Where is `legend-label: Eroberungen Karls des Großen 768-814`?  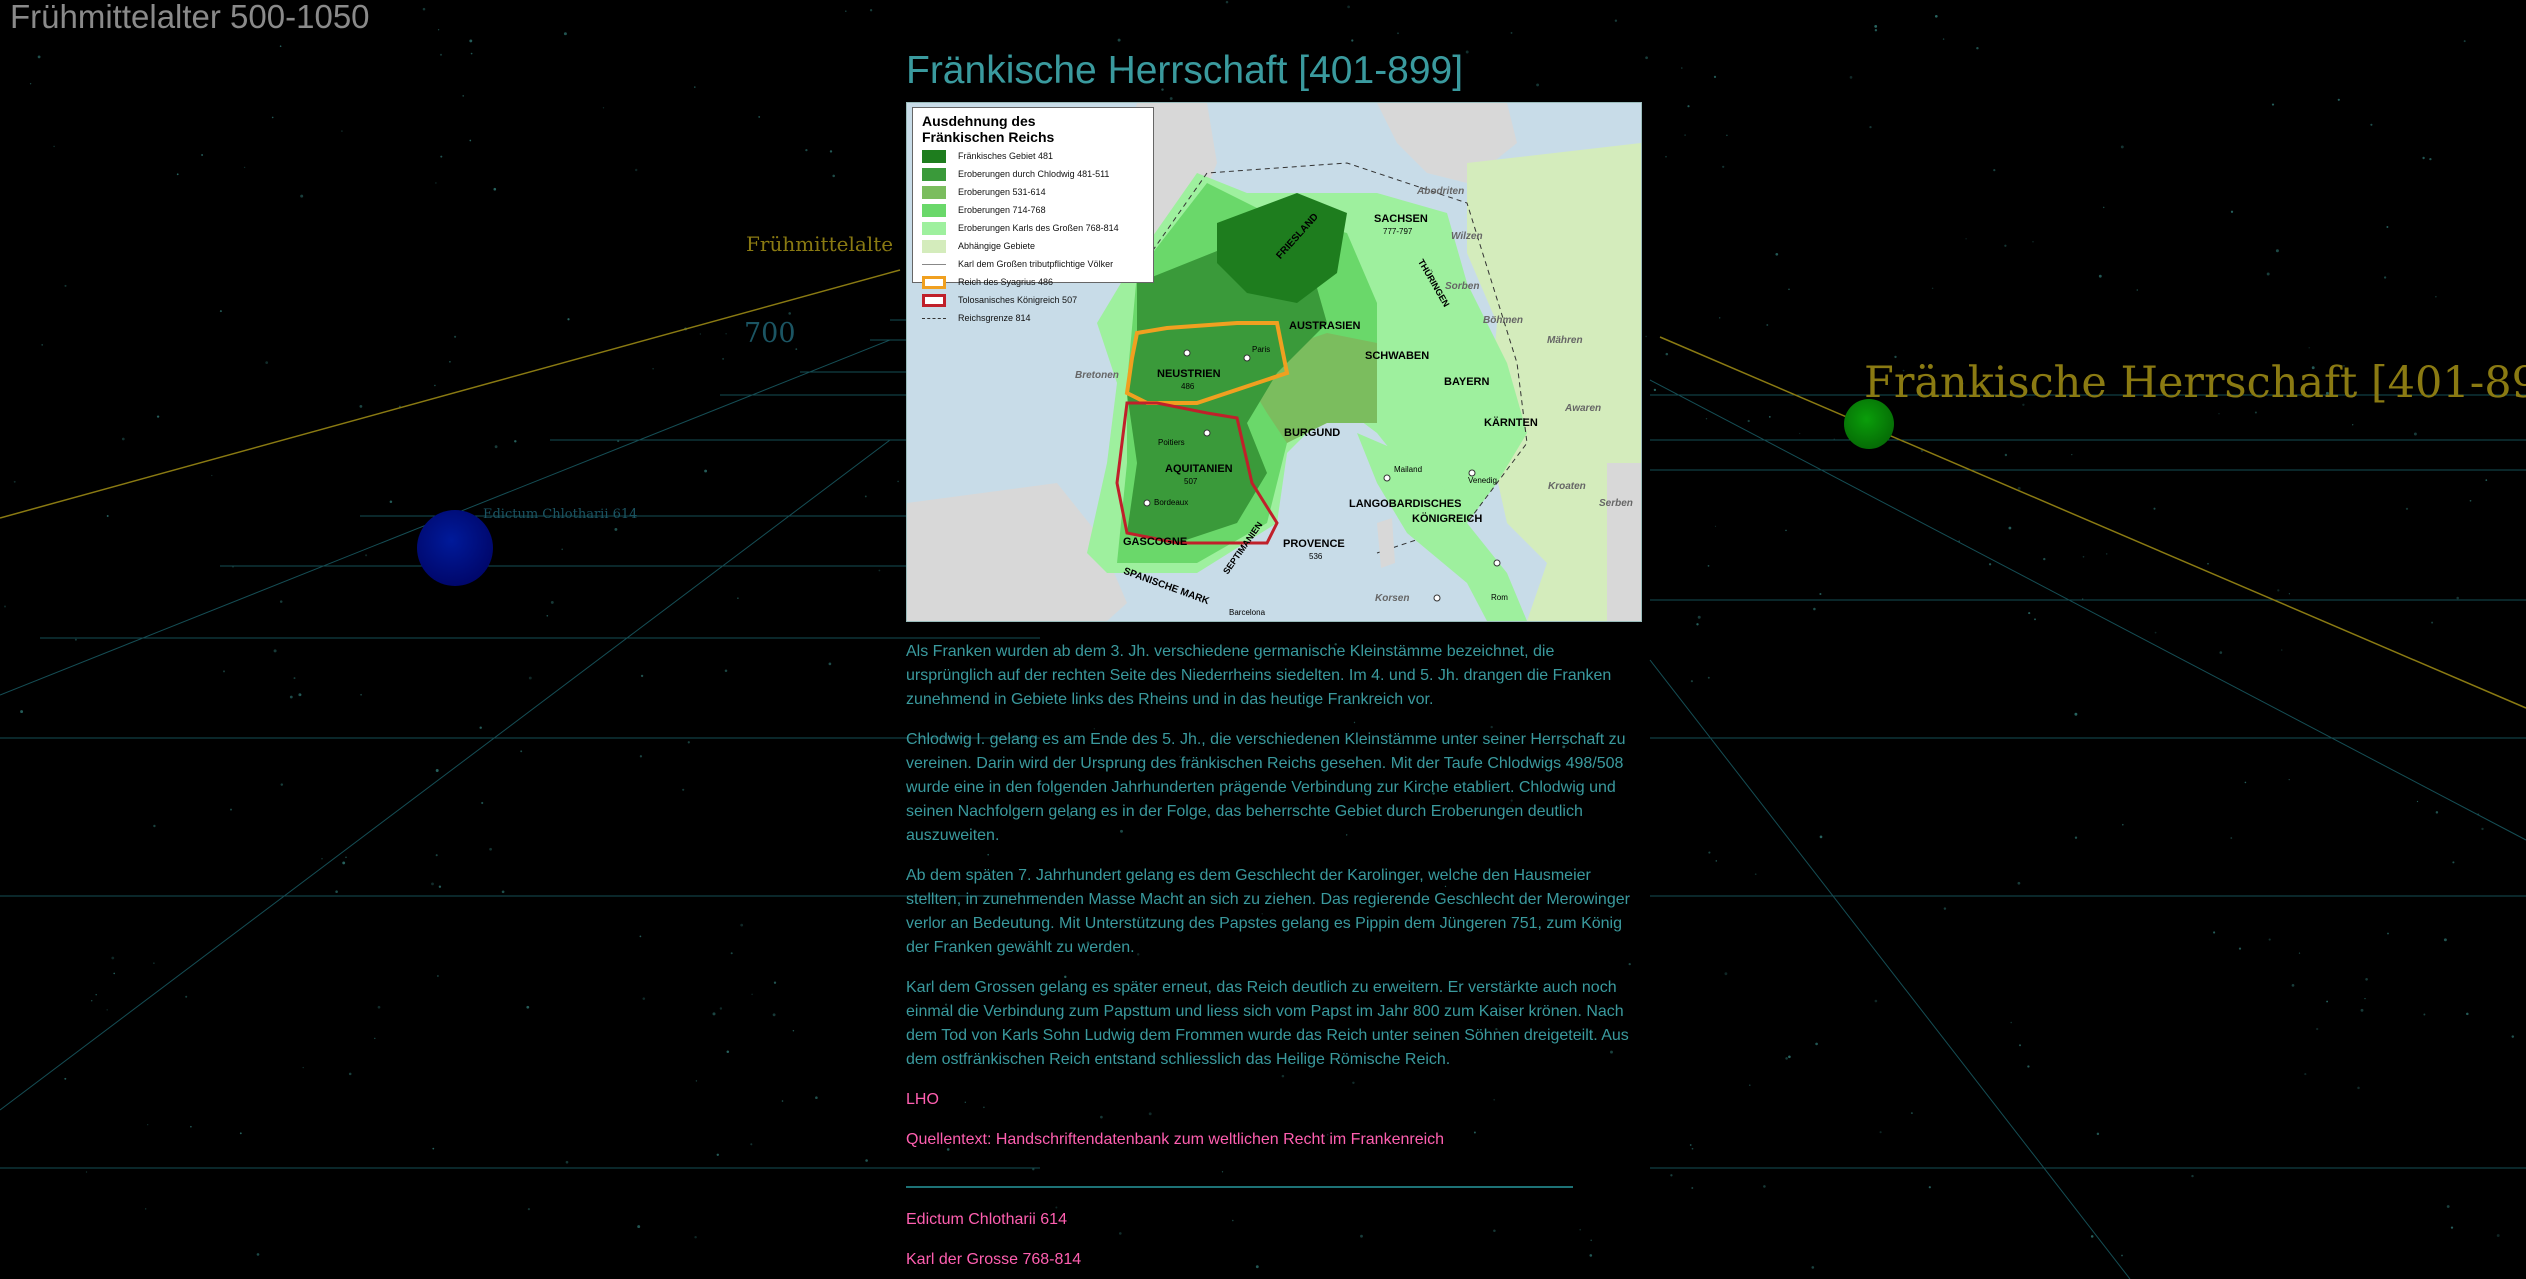 legend-label: Eroberungen Karls des Großen 768-814 is located at coordinates (1038, 228).